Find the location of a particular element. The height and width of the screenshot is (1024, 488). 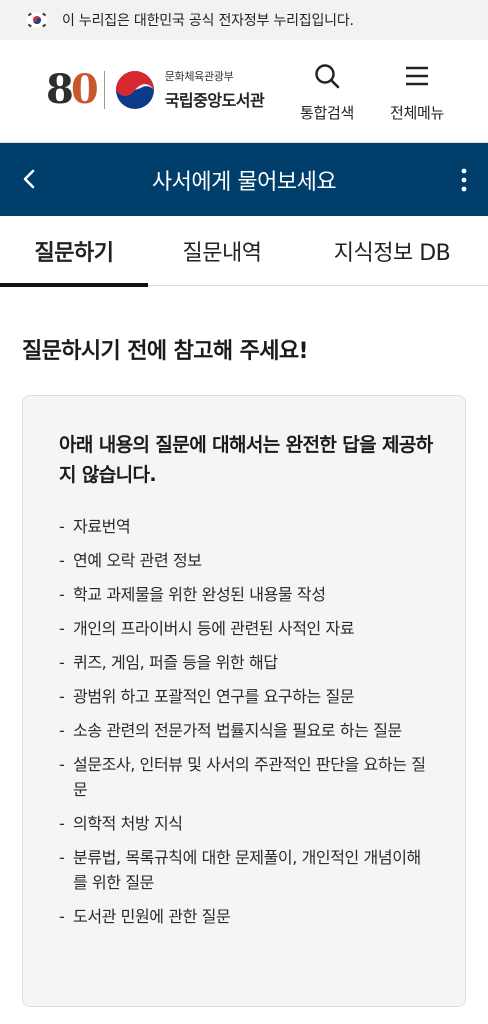

korea-flag-icon is located at coordinates (37, 20).